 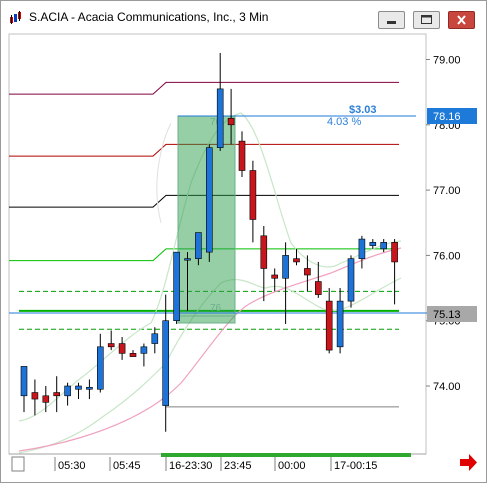 I want to click on measure-change-label: $3.03, so click(x=363, y=110).